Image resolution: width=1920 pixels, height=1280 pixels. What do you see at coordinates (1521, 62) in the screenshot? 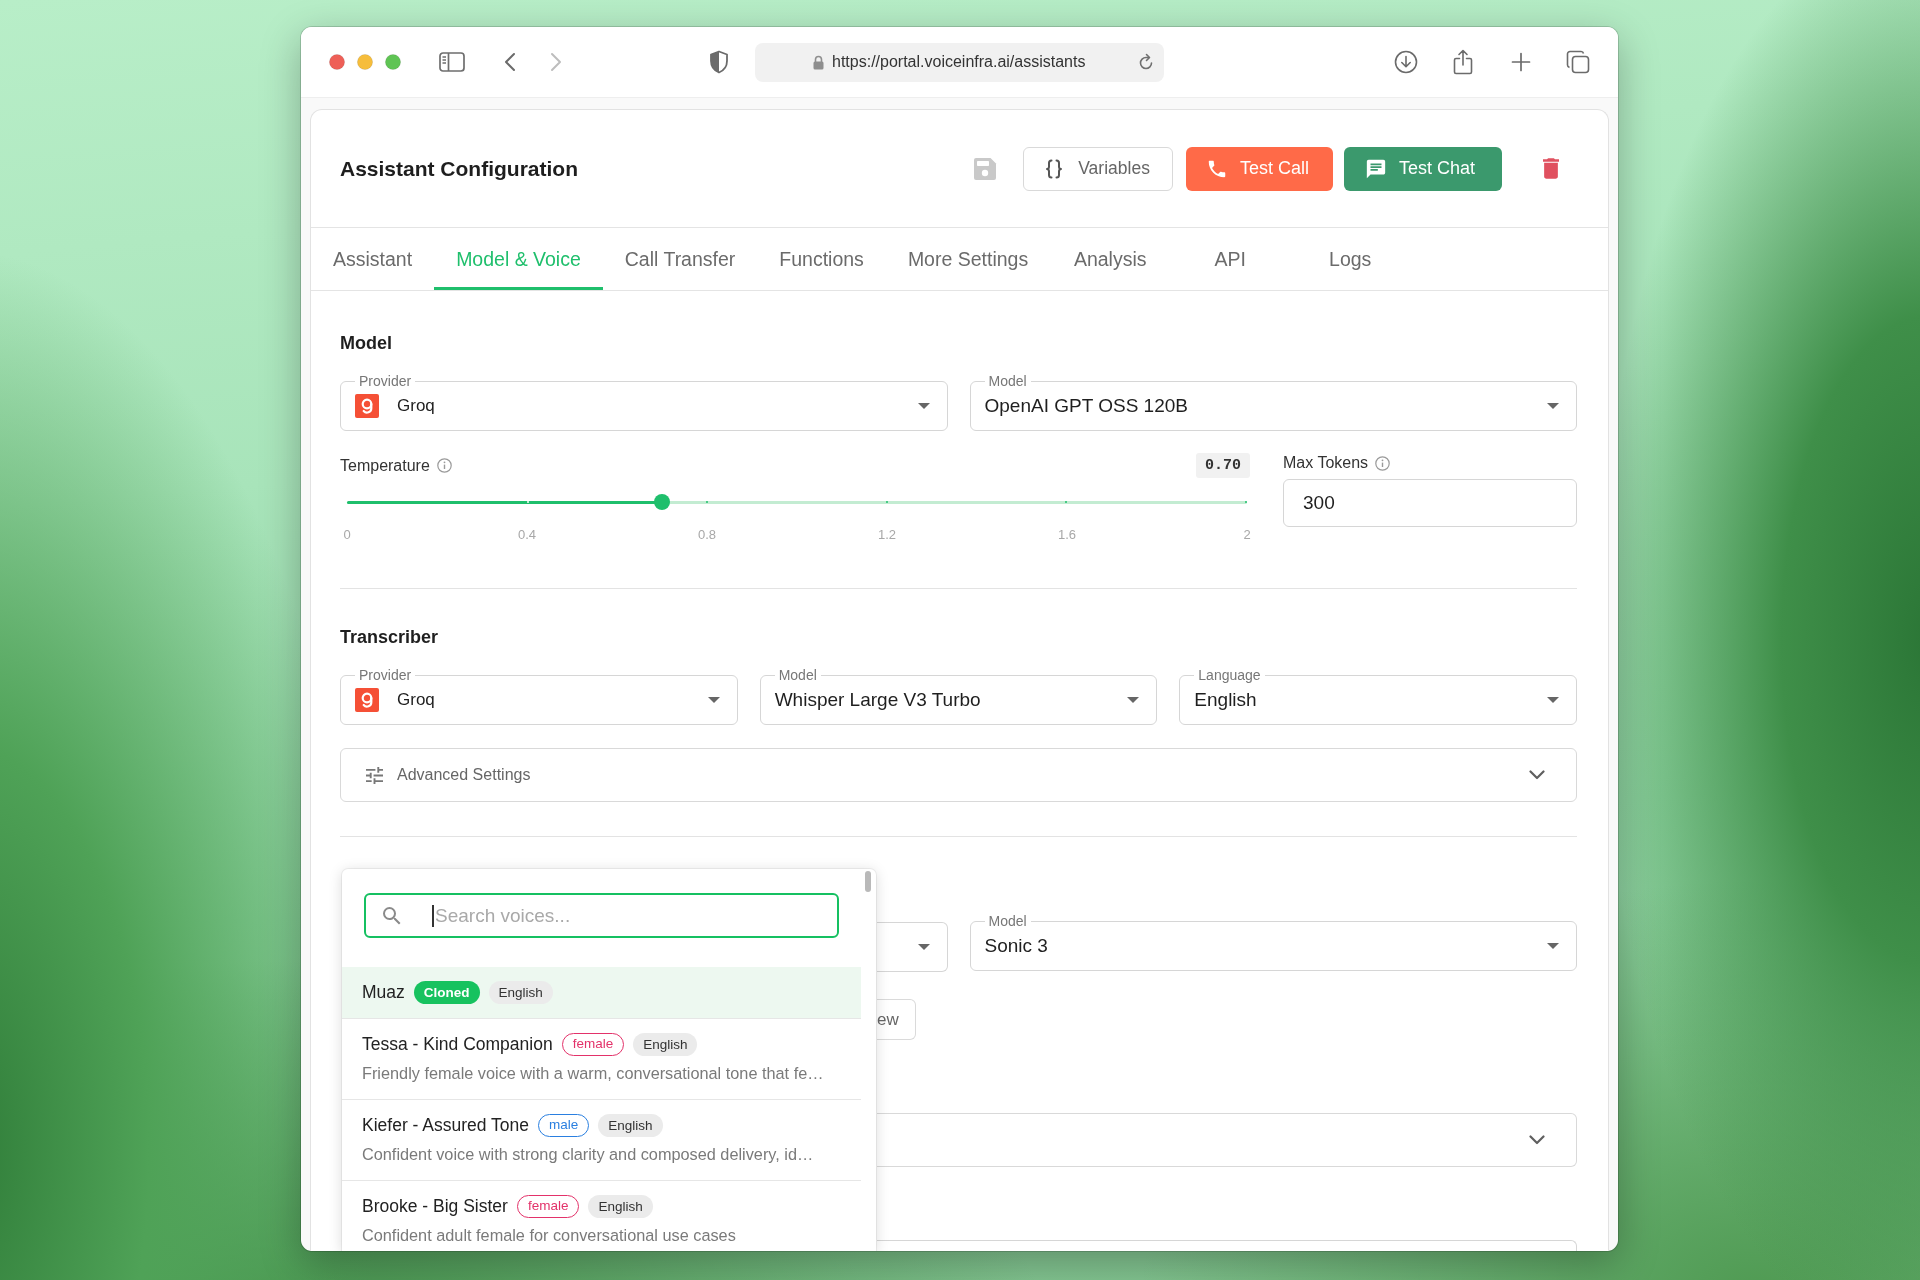
I see `plus-icon` at bounding box center [1521, 62].